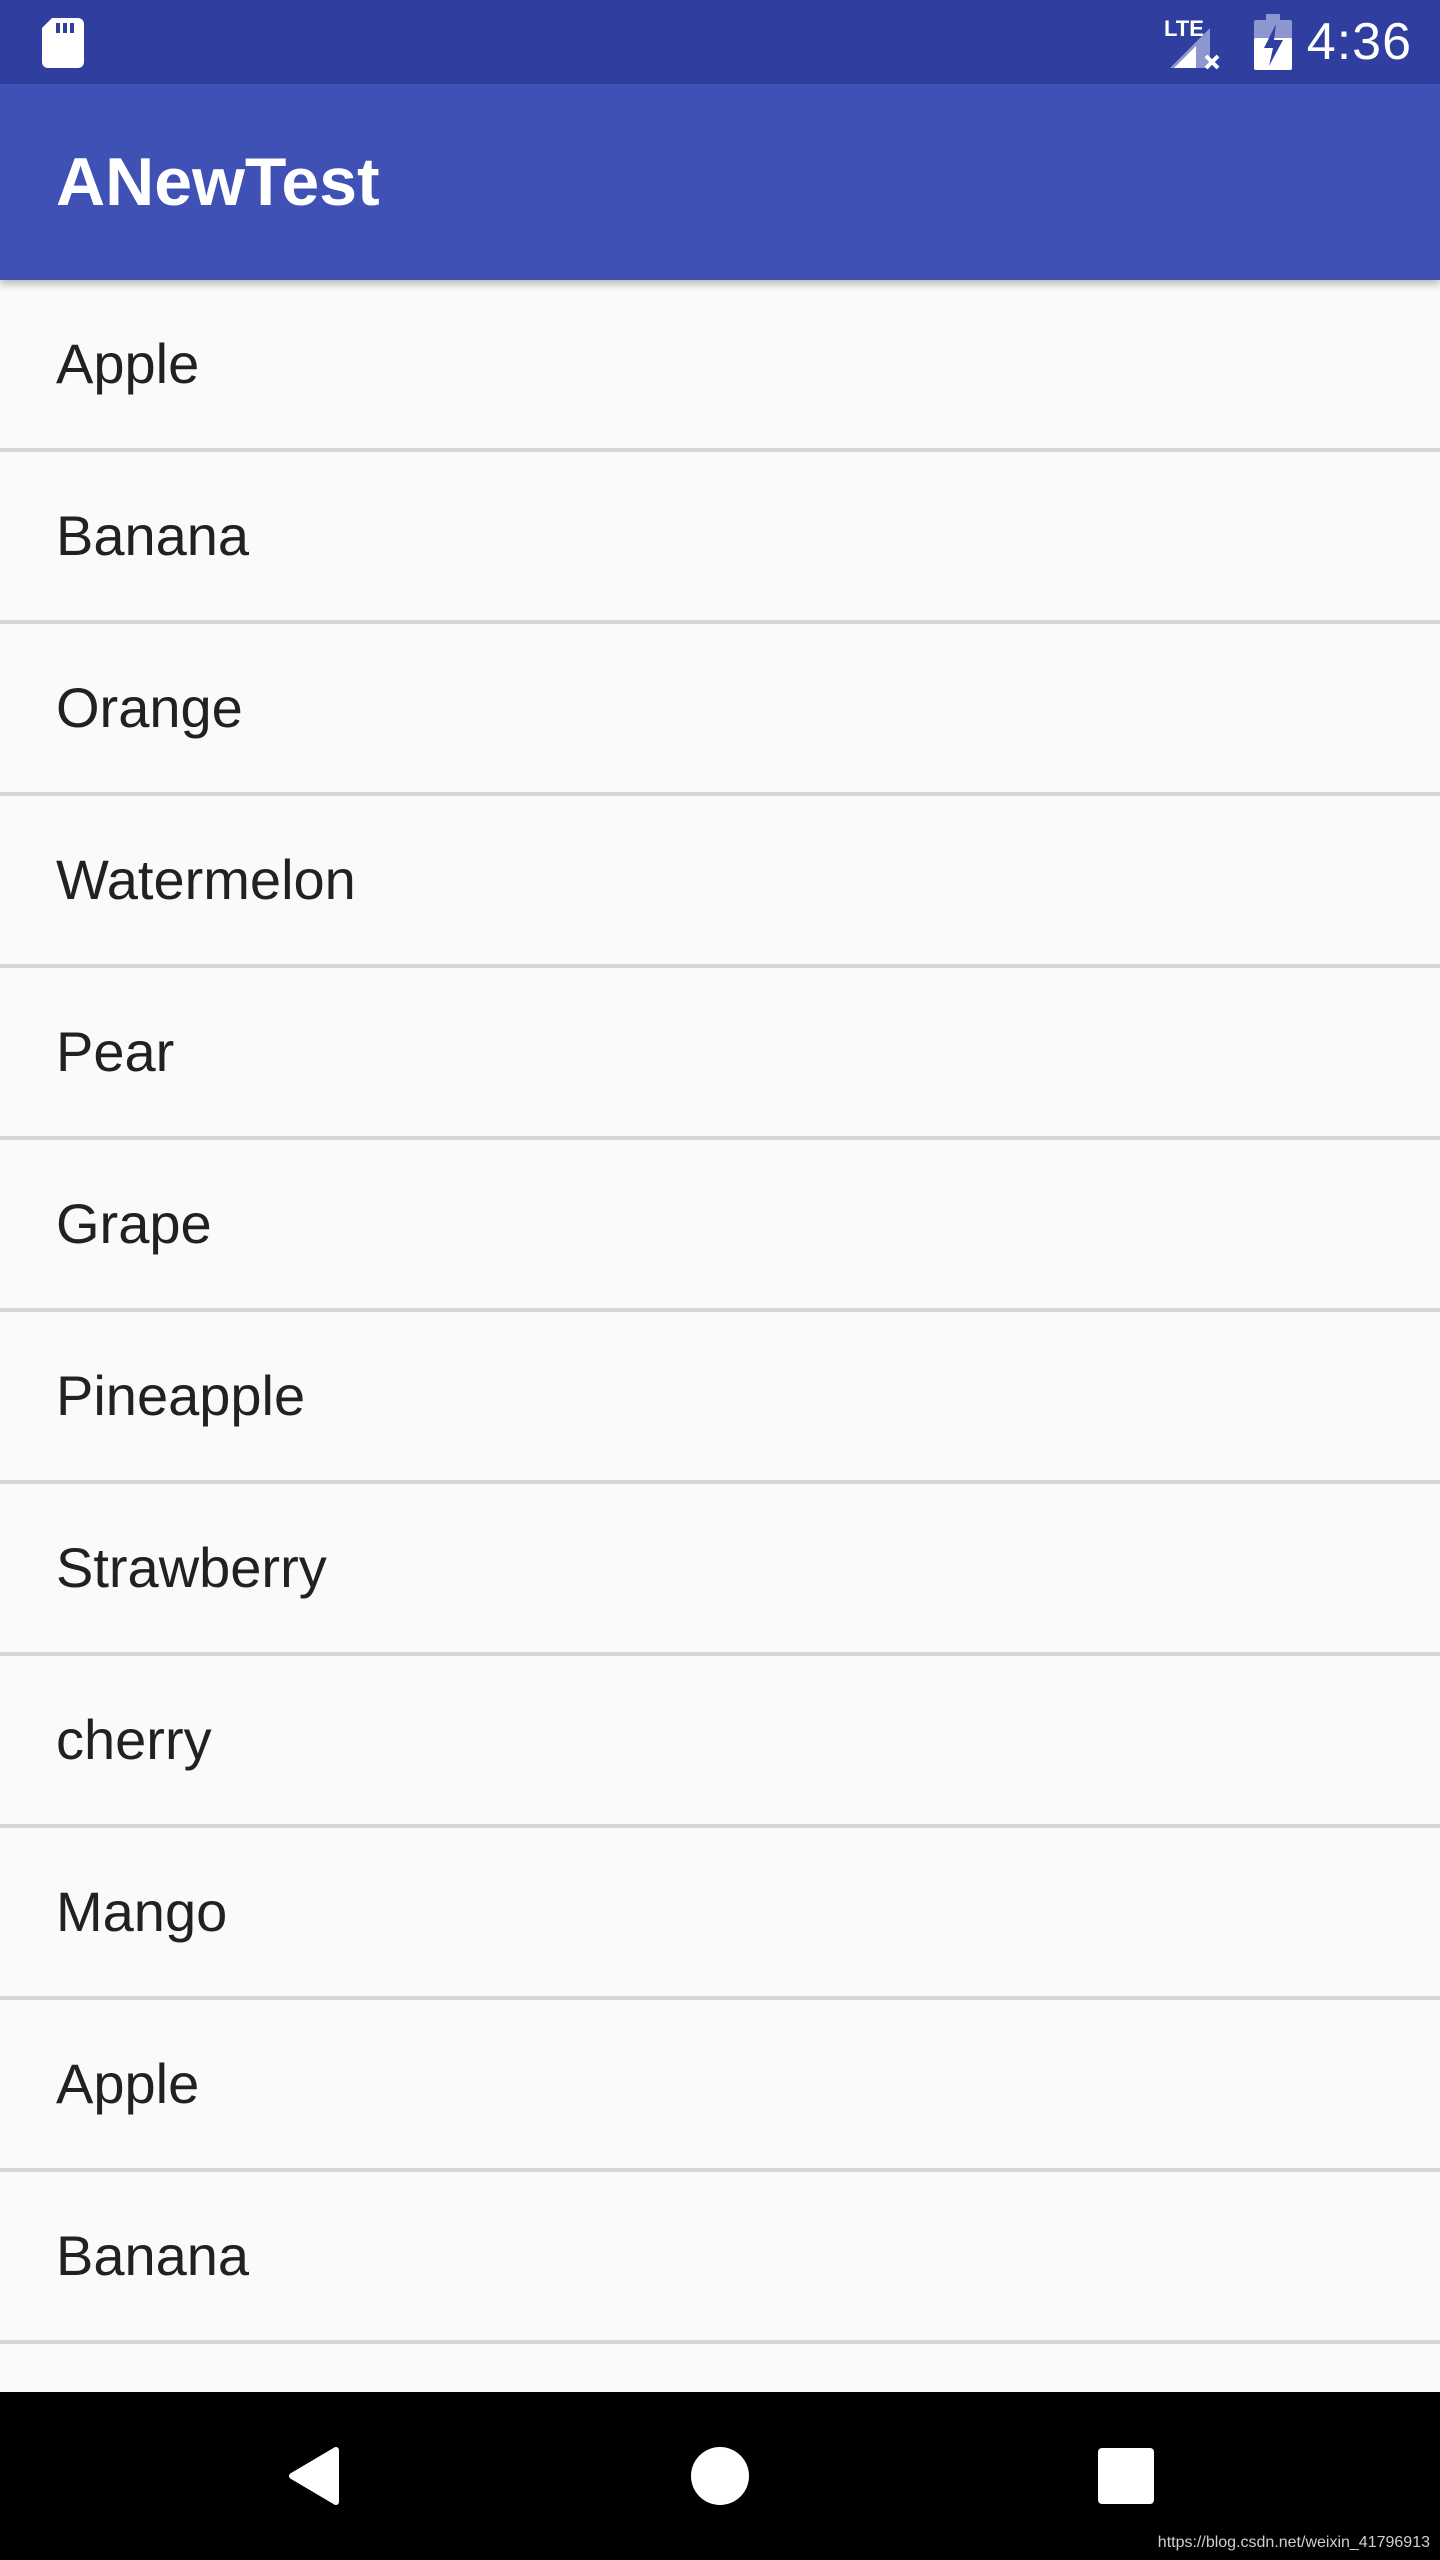 The image size is (1440, 2560). Describe the element at coordinates (218, 182) in the screenshot. I see `app-title: ANewTest` at that location.